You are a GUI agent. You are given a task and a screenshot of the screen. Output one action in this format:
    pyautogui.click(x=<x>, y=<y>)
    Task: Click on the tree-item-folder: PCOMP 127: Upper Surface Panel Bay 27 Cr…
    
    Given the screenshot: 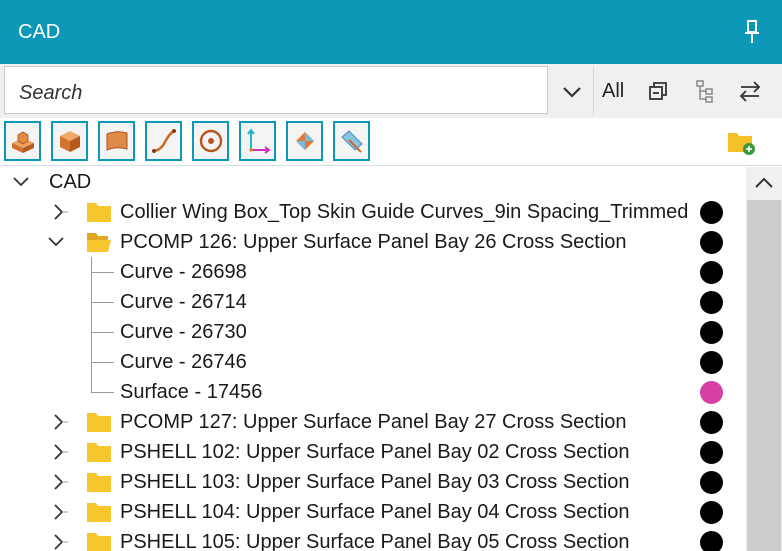 What is the action you would take?
    pyautogui.click(x=372, y=422)
    